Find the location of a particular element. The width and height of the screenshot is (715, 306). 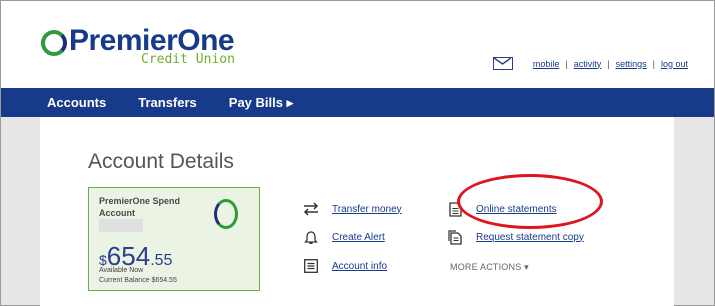

nav-transfers: Transfers is located at coordinates (167, 102).